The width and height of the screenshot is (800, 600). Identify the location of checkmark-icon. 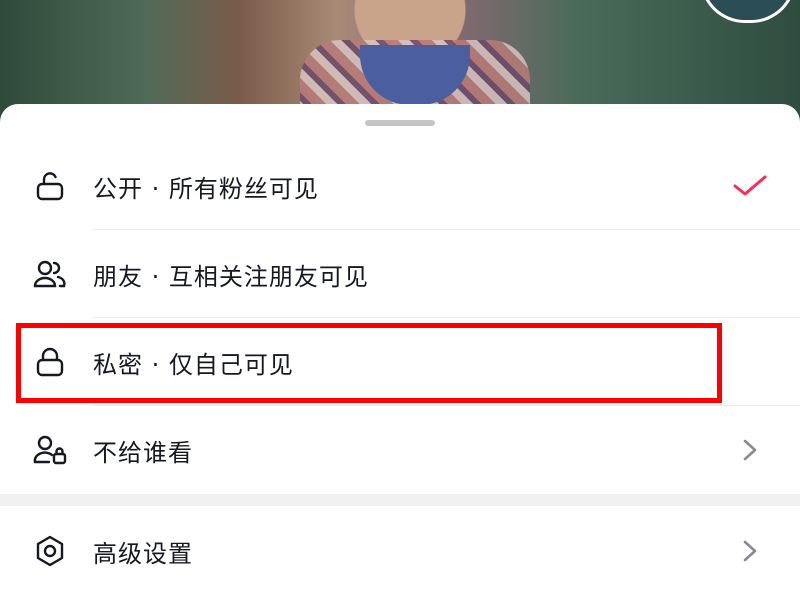
(750, 186).